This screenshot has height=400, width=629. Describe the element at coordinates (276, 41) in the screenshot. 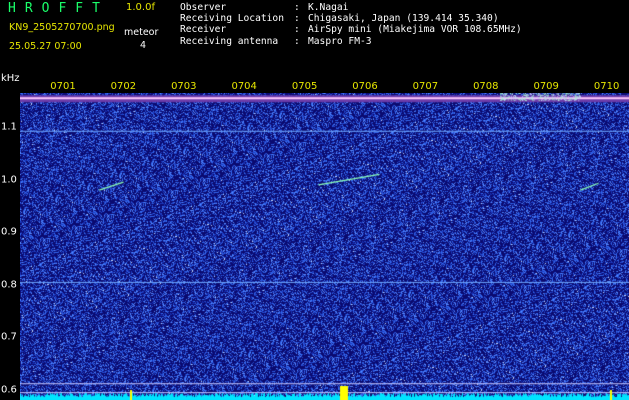

I see `info-row-antenna: Receiving antenna: Maspro FM-3` at that location.